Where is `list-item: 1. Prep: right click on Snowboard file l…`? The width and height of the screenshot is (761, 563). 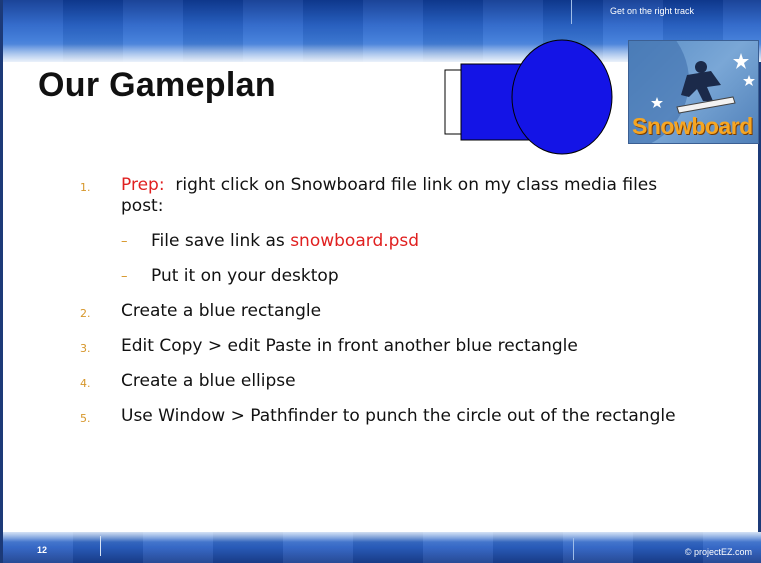
list-item: 1. Prep: right click on Snowboard file l… is located at coordinates (381, 196).